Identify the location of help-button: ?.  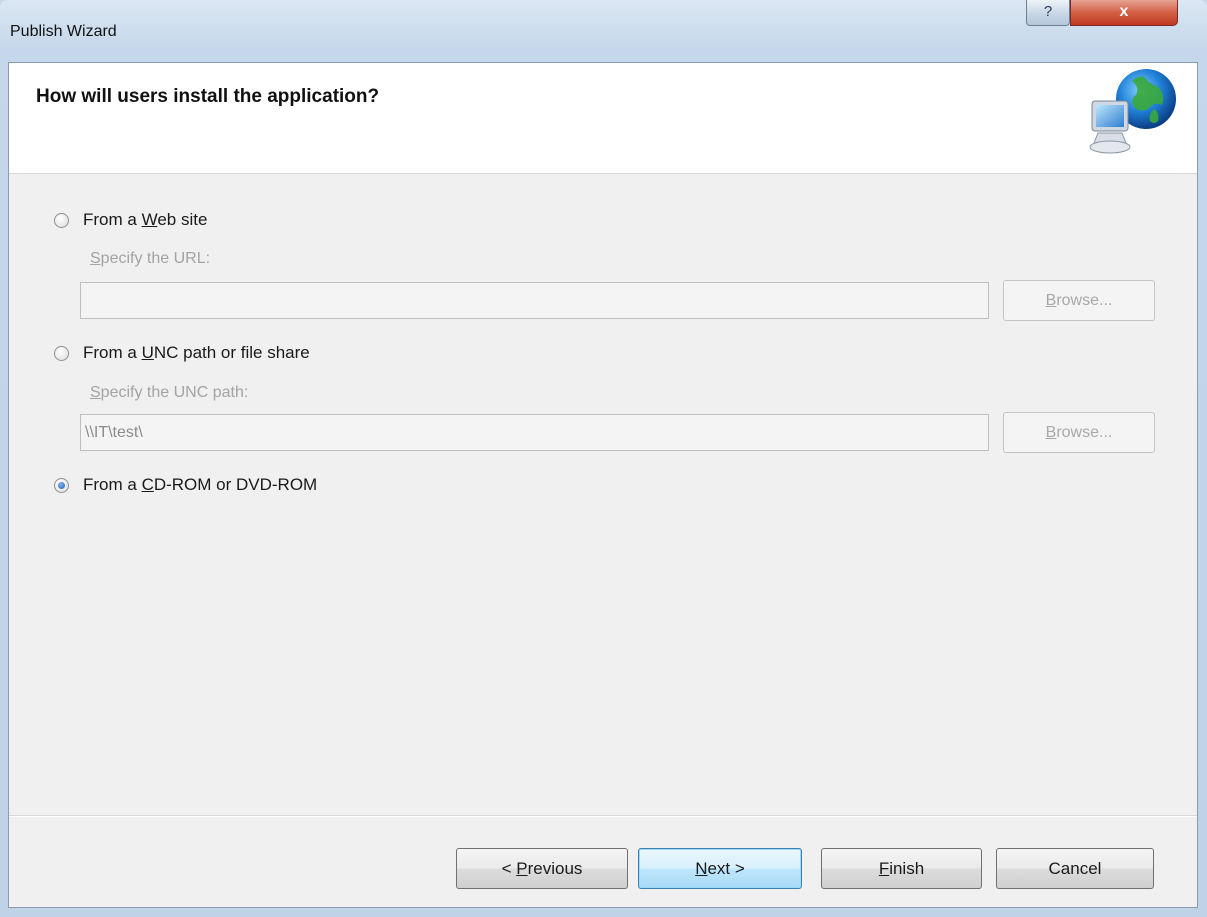
(1048, 13).